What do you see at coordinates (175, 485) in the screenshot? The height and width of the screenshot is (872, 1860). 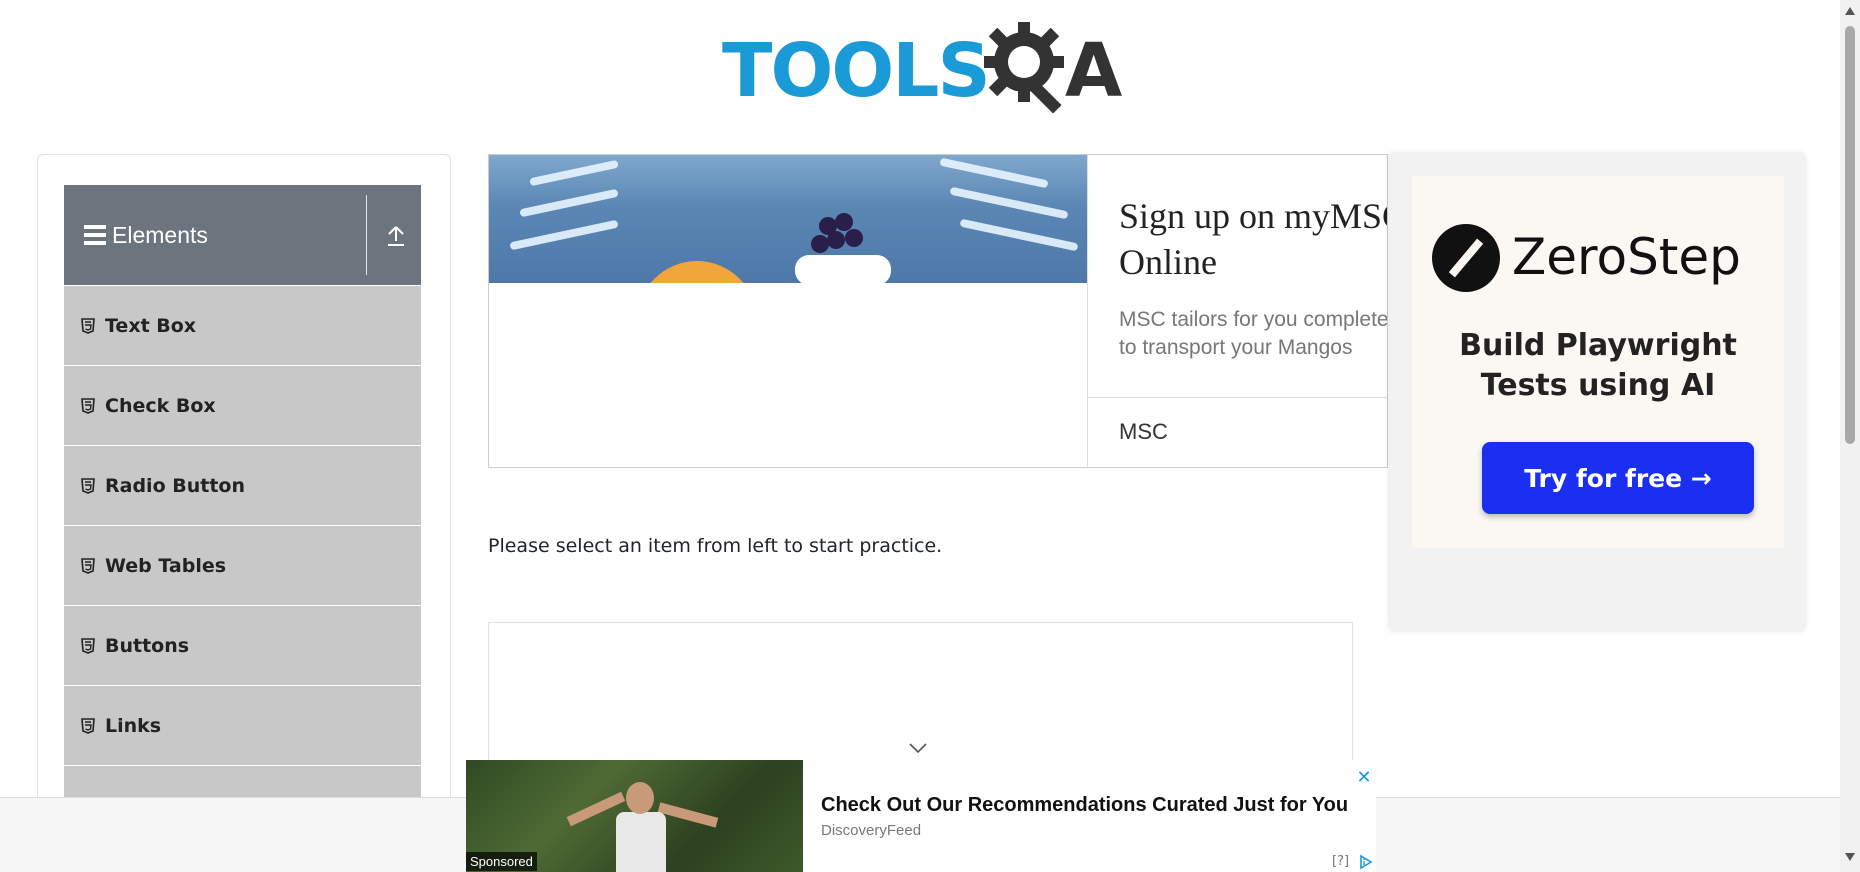 I see `menu-item-label: Radio Button` at bounding box center [175, 485].